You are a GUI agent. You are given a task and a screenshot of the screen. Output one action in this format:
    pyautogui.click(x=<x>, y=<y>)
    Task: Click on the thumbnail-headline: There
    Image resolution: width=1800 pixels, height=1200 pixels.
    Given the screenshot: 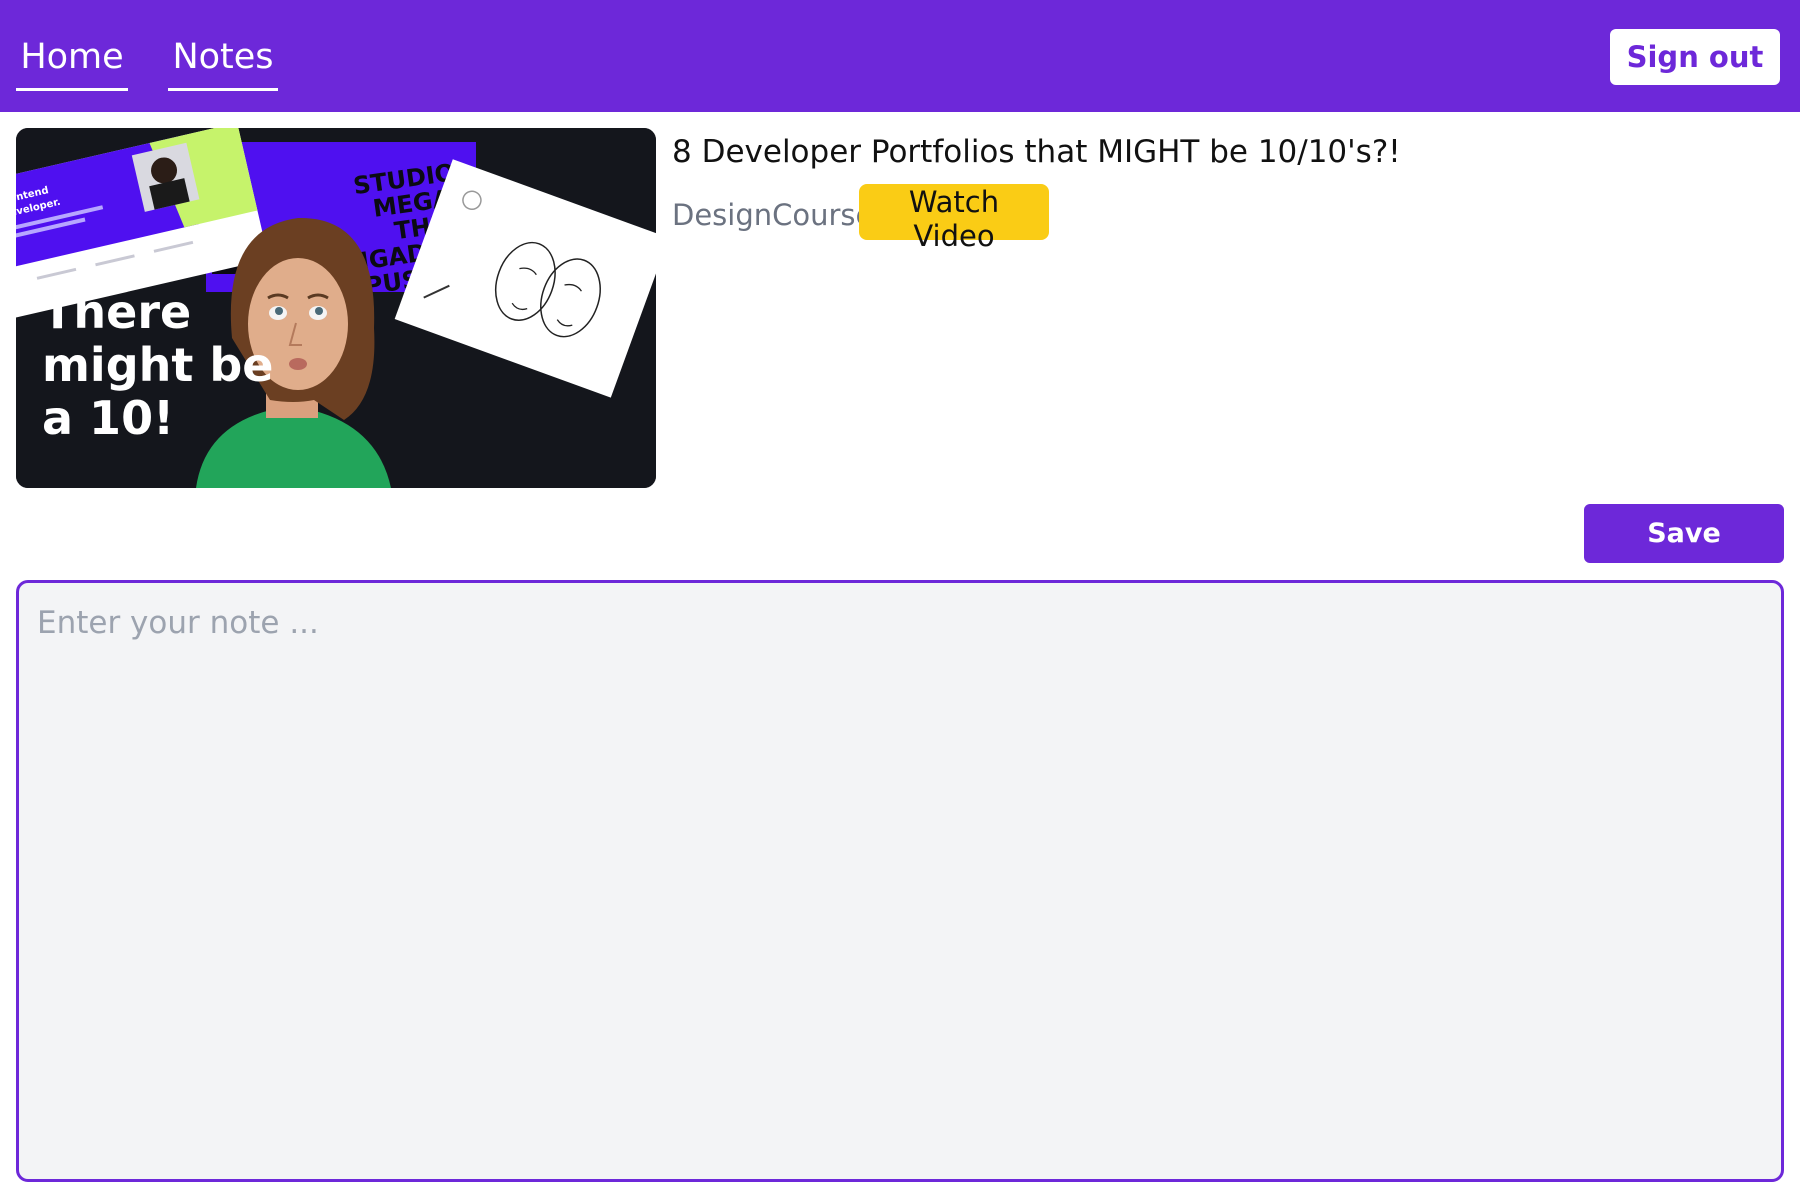 What is the action you would take?
    pyautogui.click(x=116, y=312)
    